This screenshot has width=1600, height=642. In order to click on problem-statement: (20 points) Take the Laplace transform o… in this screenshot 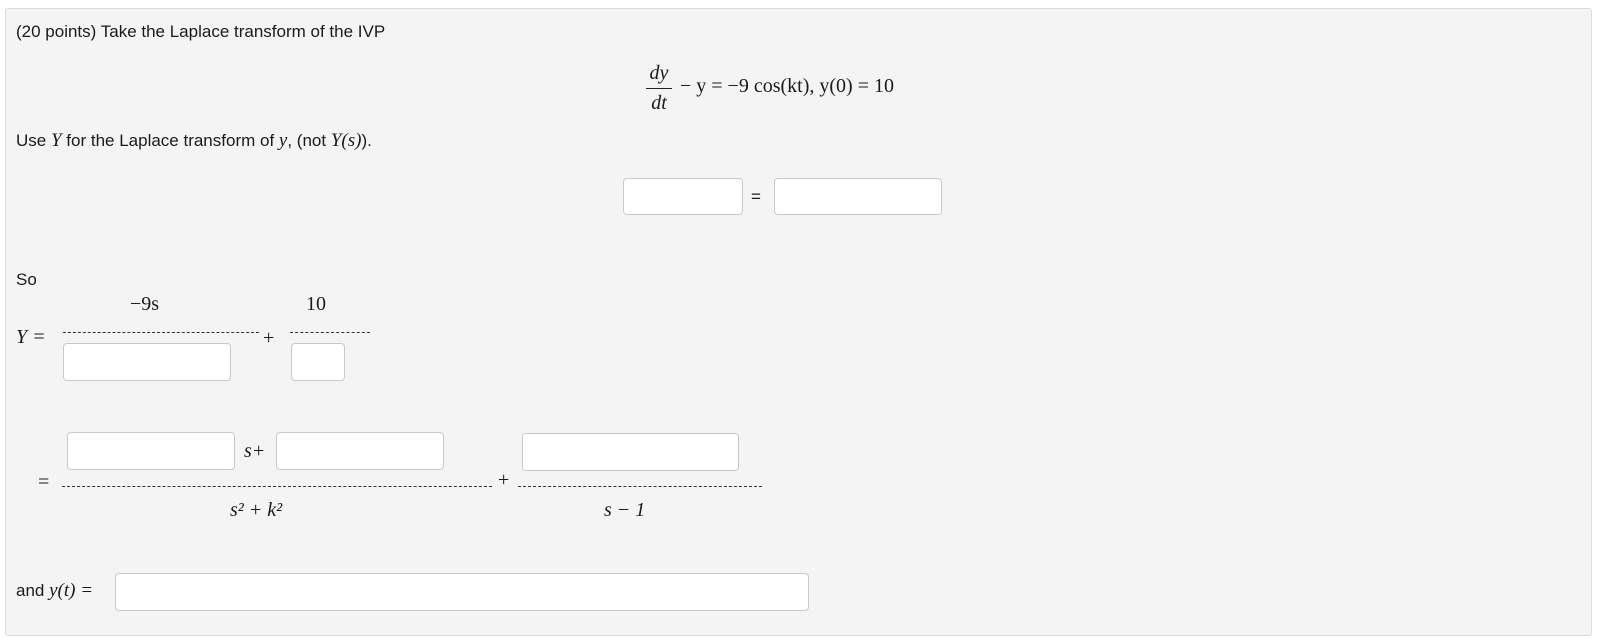, I will do `click(201, 31)`.